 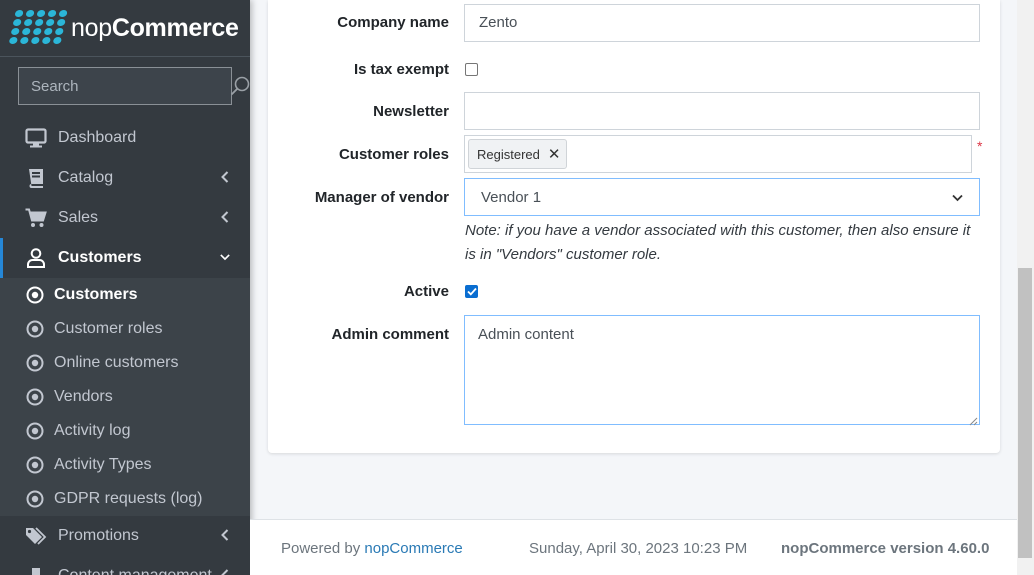 I want to click on admin-comment-label: Admin comment, so click(x=390, y=334).